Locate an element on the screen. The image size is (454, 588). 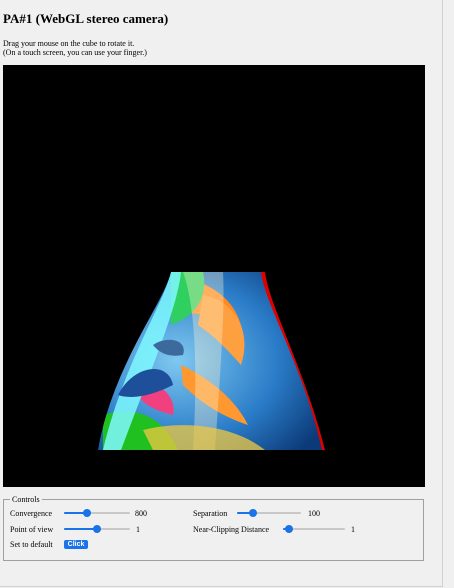
cyan-channel-shape is located at coordinates (210, 361).